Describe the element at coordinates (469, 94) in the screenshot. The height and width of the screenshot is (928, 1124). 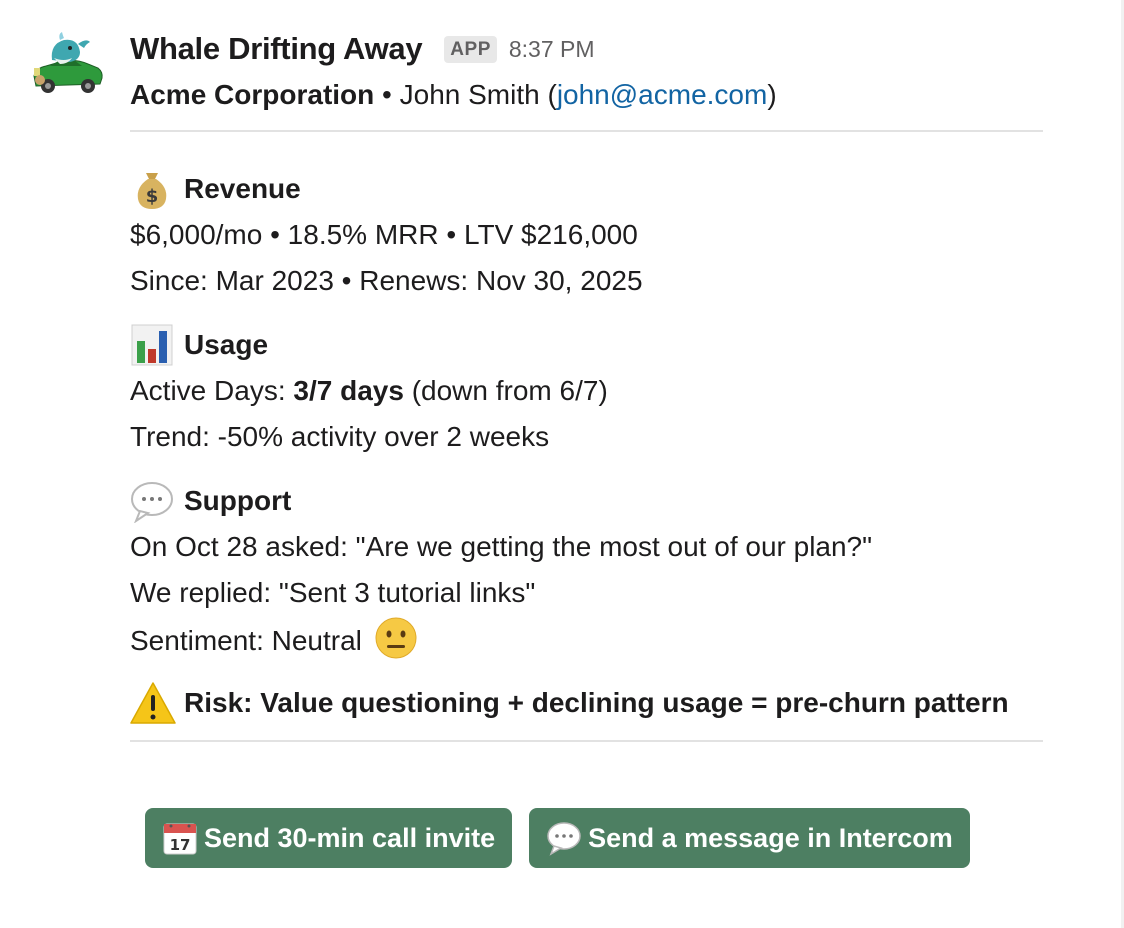
I see `contact-name: John Smith` at that location.